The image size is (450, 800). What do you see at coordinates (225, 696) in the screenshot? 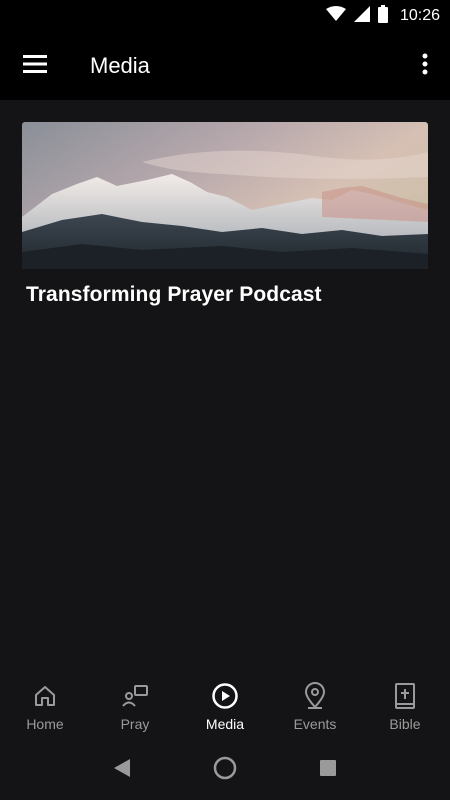
I see `play-circle-icon` at bounding box center [225, 696].